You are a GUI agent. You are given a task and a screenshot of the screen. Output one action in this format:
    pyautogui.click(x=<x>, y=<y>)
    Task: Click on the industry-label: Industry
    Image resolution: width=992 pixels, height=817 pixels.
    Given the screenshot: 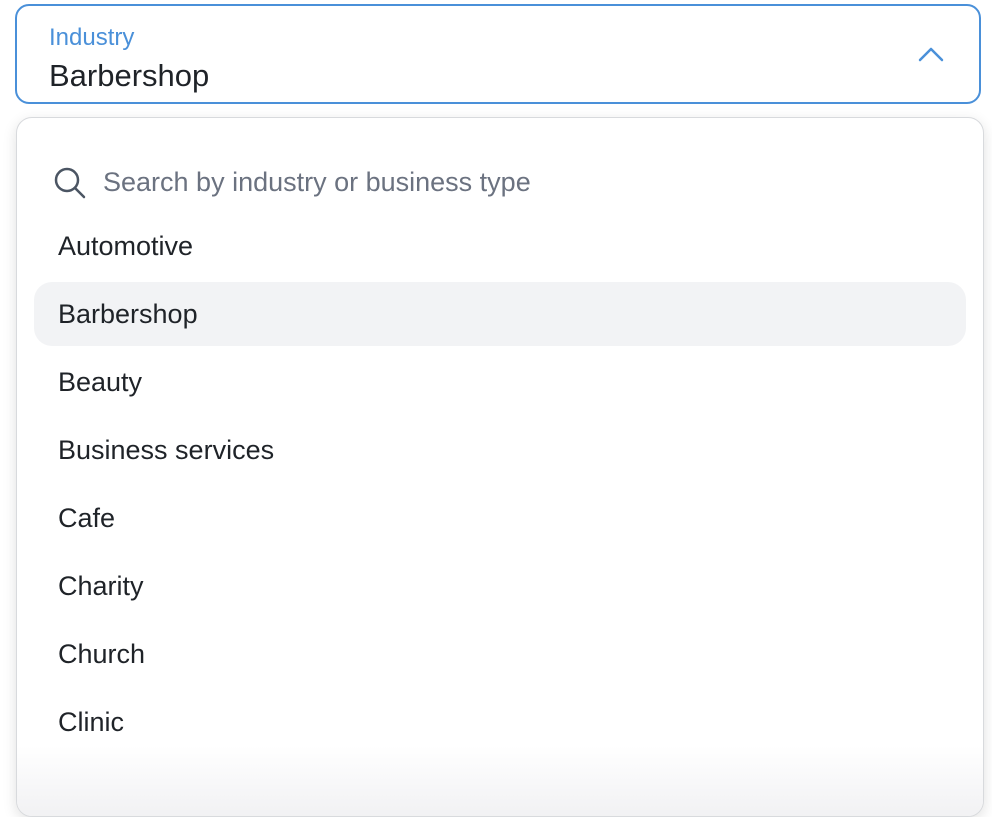 What is the action you would take?
    pyautogui.click(x=92, y=37)
    